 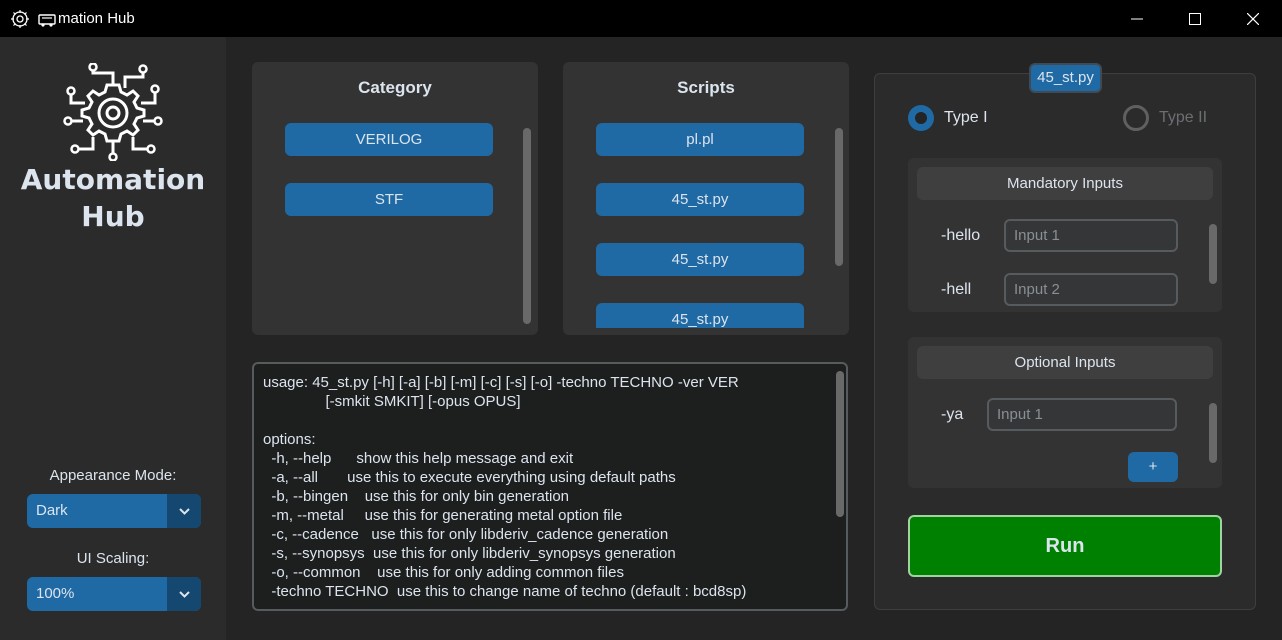 I want to click on category-frame: Category VERILOG STF, so click(x=395, y=198).